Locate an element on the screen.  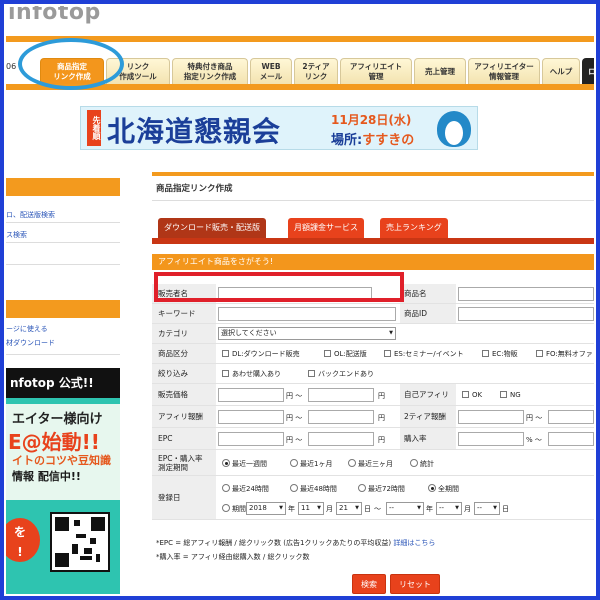
price-min-input is located at coordinates (251, 395).